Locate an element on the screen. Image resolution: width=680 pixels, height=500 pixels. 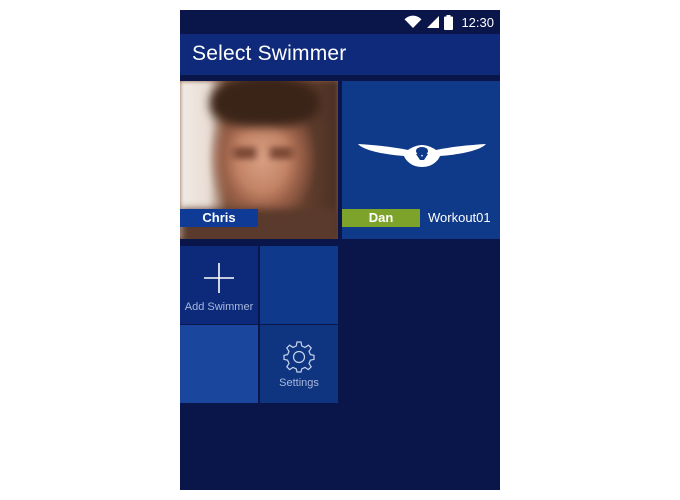
app-bar: Select Swimmer is located at coordinates (340, 54).